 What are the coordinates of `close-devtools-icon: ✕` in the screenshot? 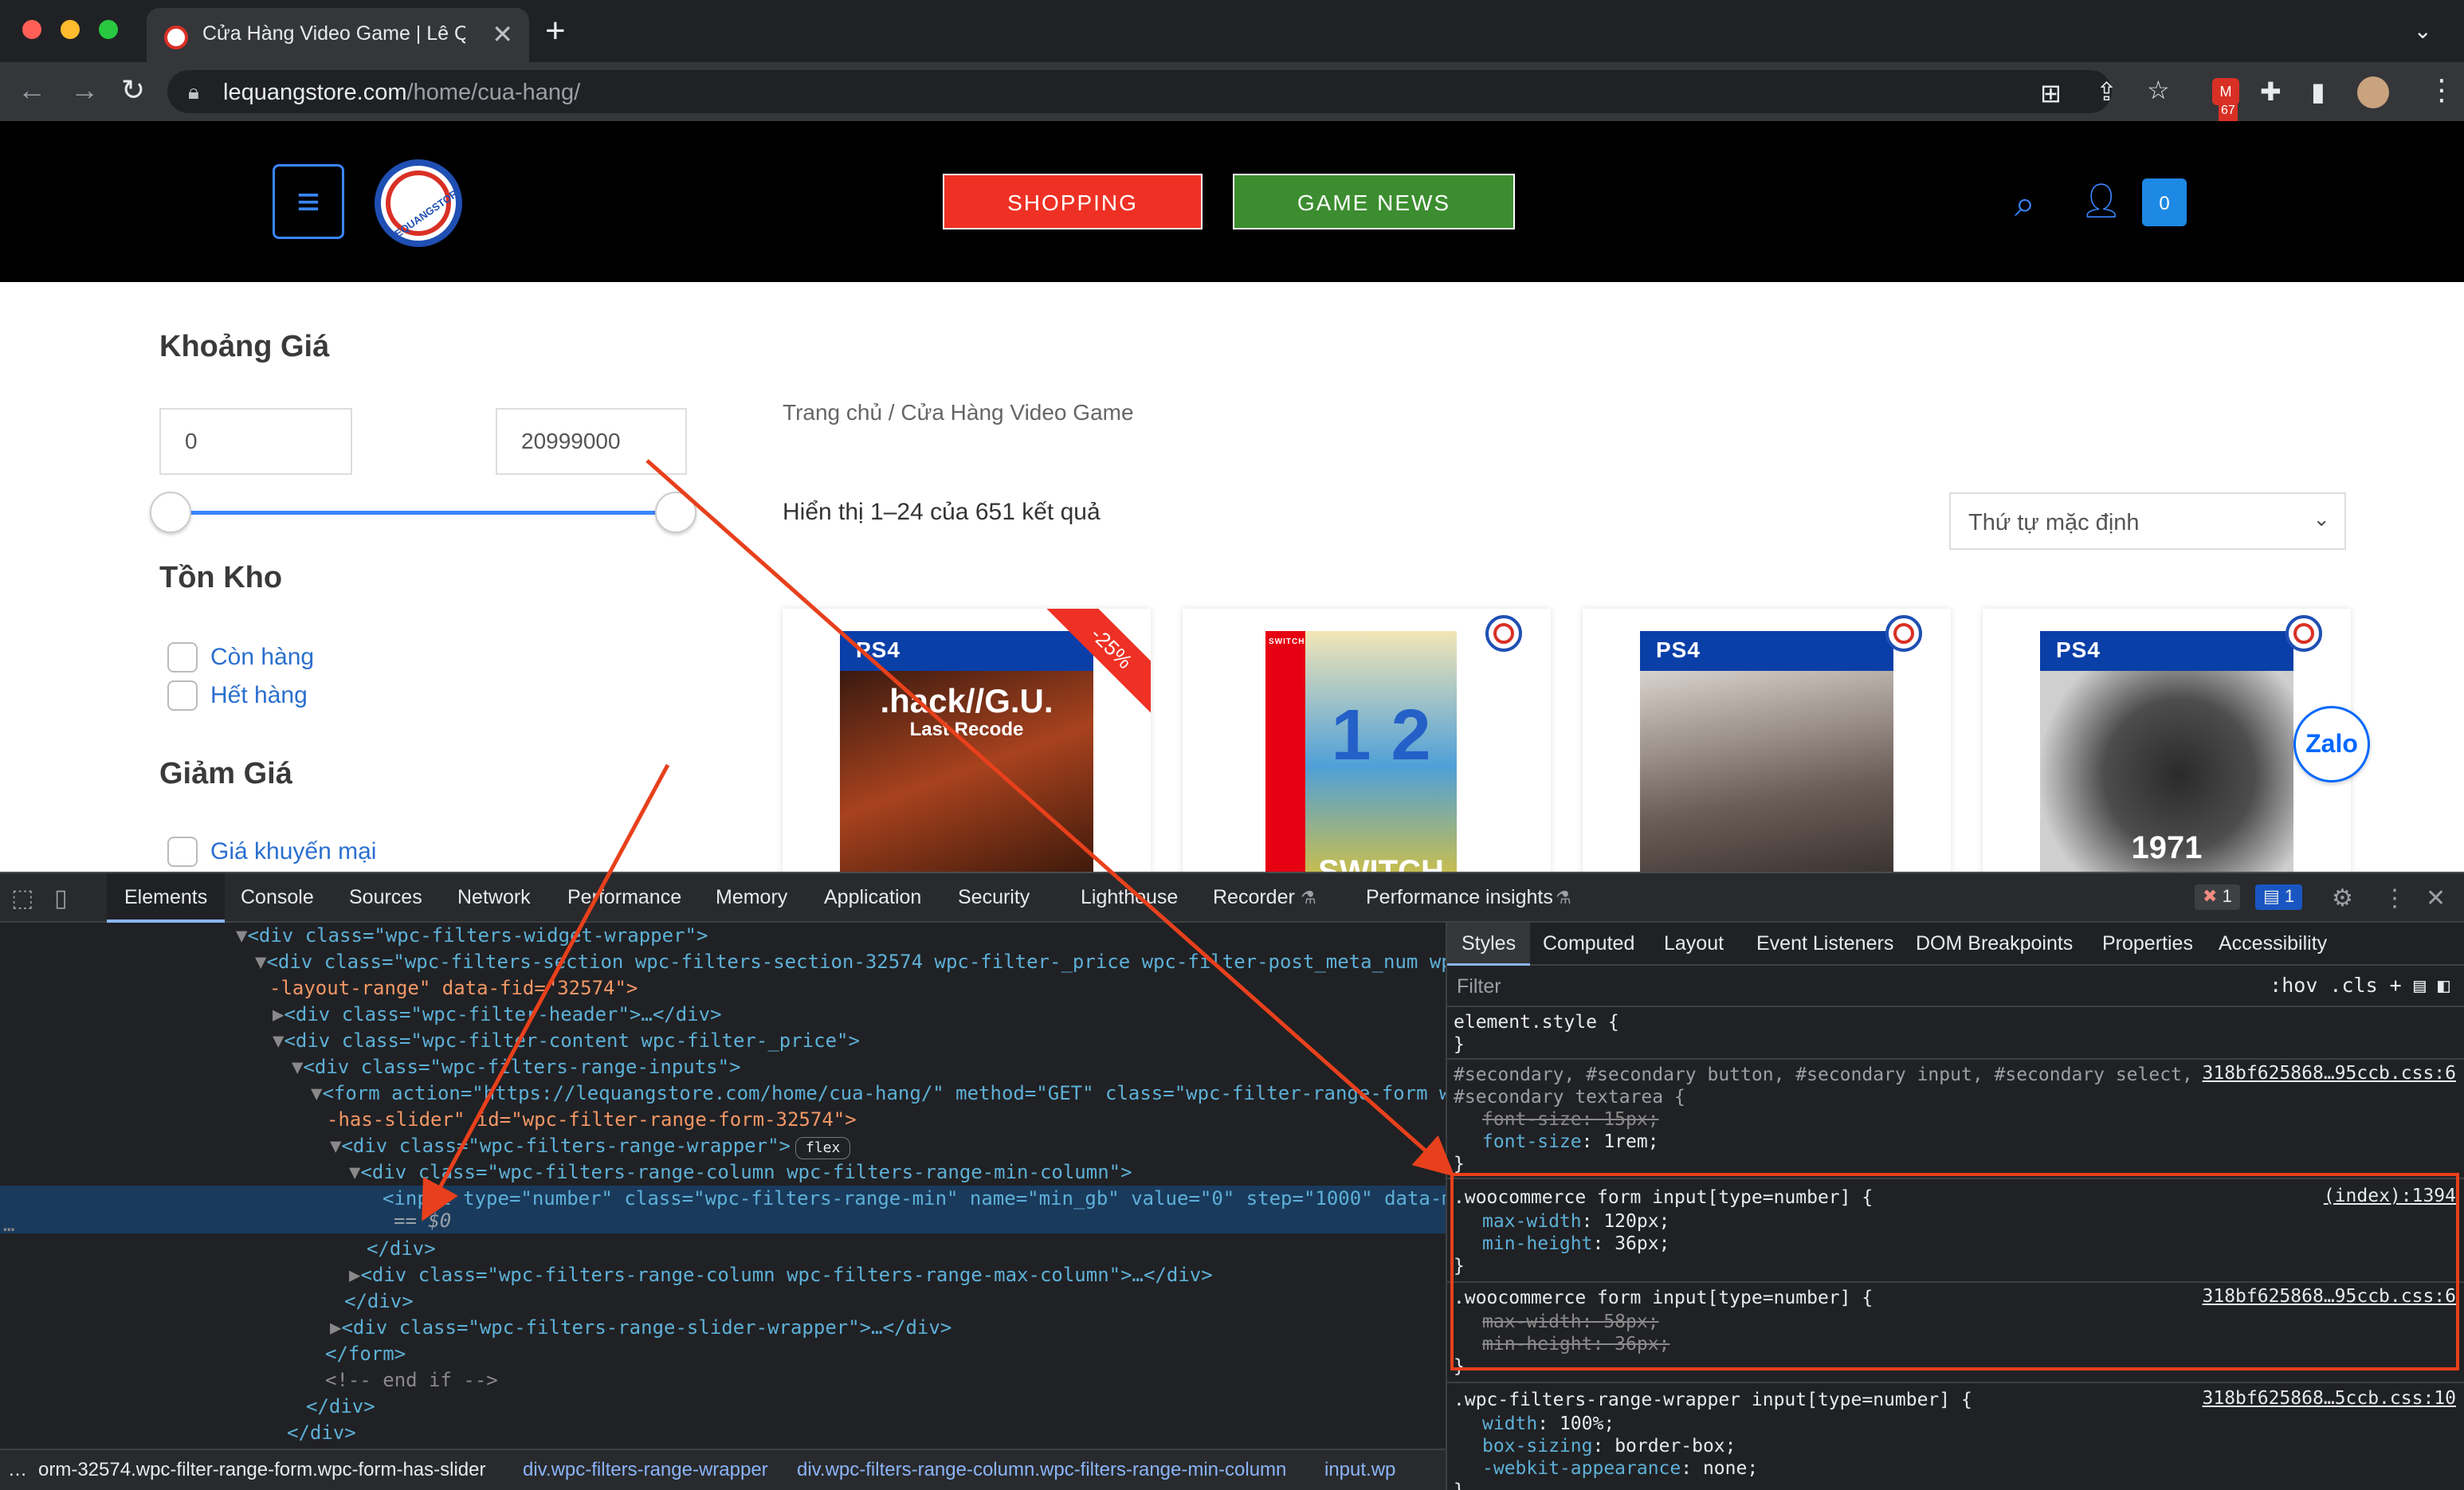 It's located at (2436, 898).